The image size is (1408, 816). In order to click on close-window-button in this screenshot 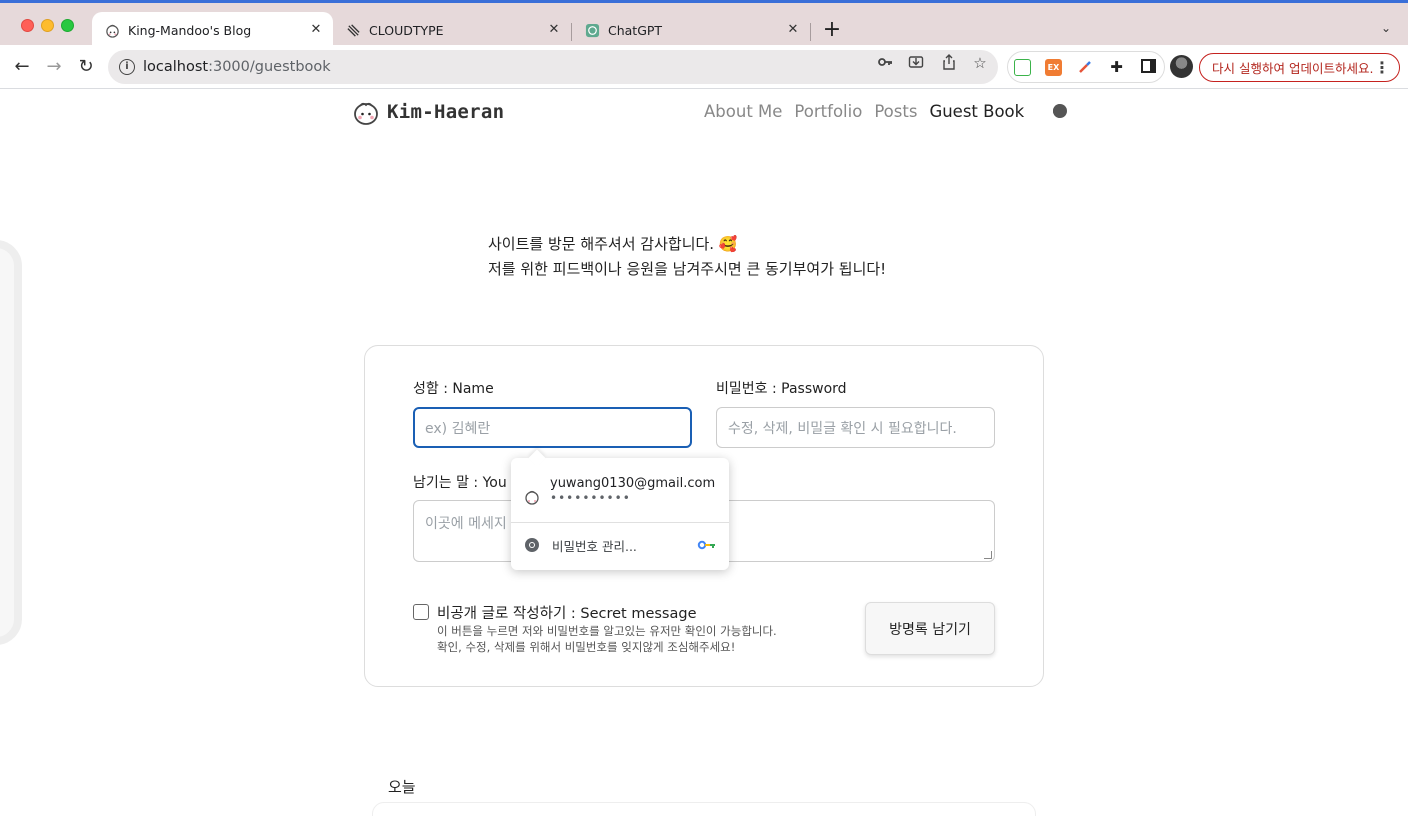, I will do `click(27, 25)`.